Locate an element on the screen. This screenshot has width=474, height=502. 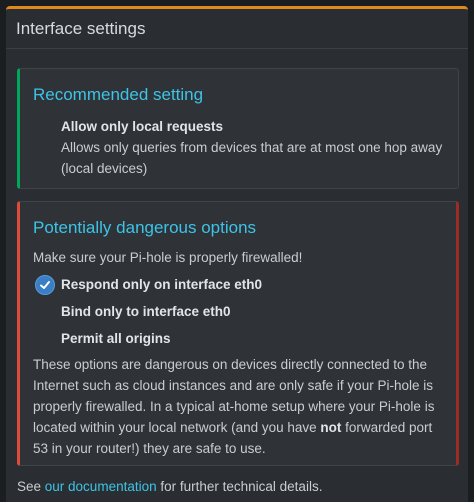
recommended-setting-title: Recommended setting is located at coordinates (118, 94).